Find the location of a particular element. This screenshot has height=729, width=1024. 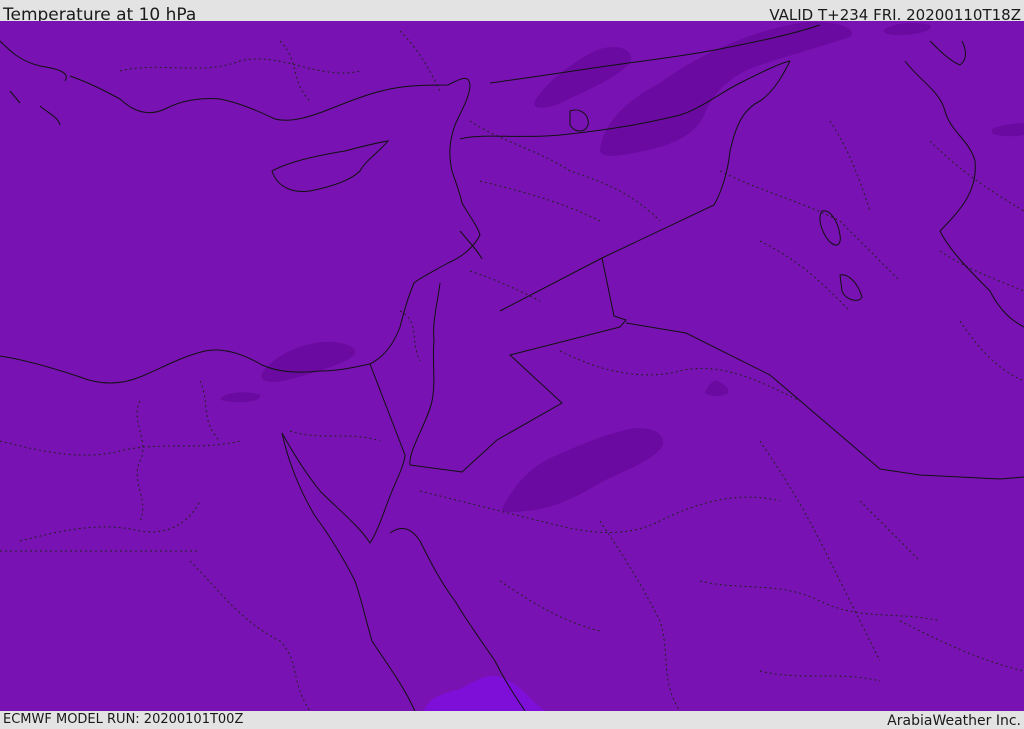

credit-label: ArabiaWeather Inc. is located at coordinates (954, 721).